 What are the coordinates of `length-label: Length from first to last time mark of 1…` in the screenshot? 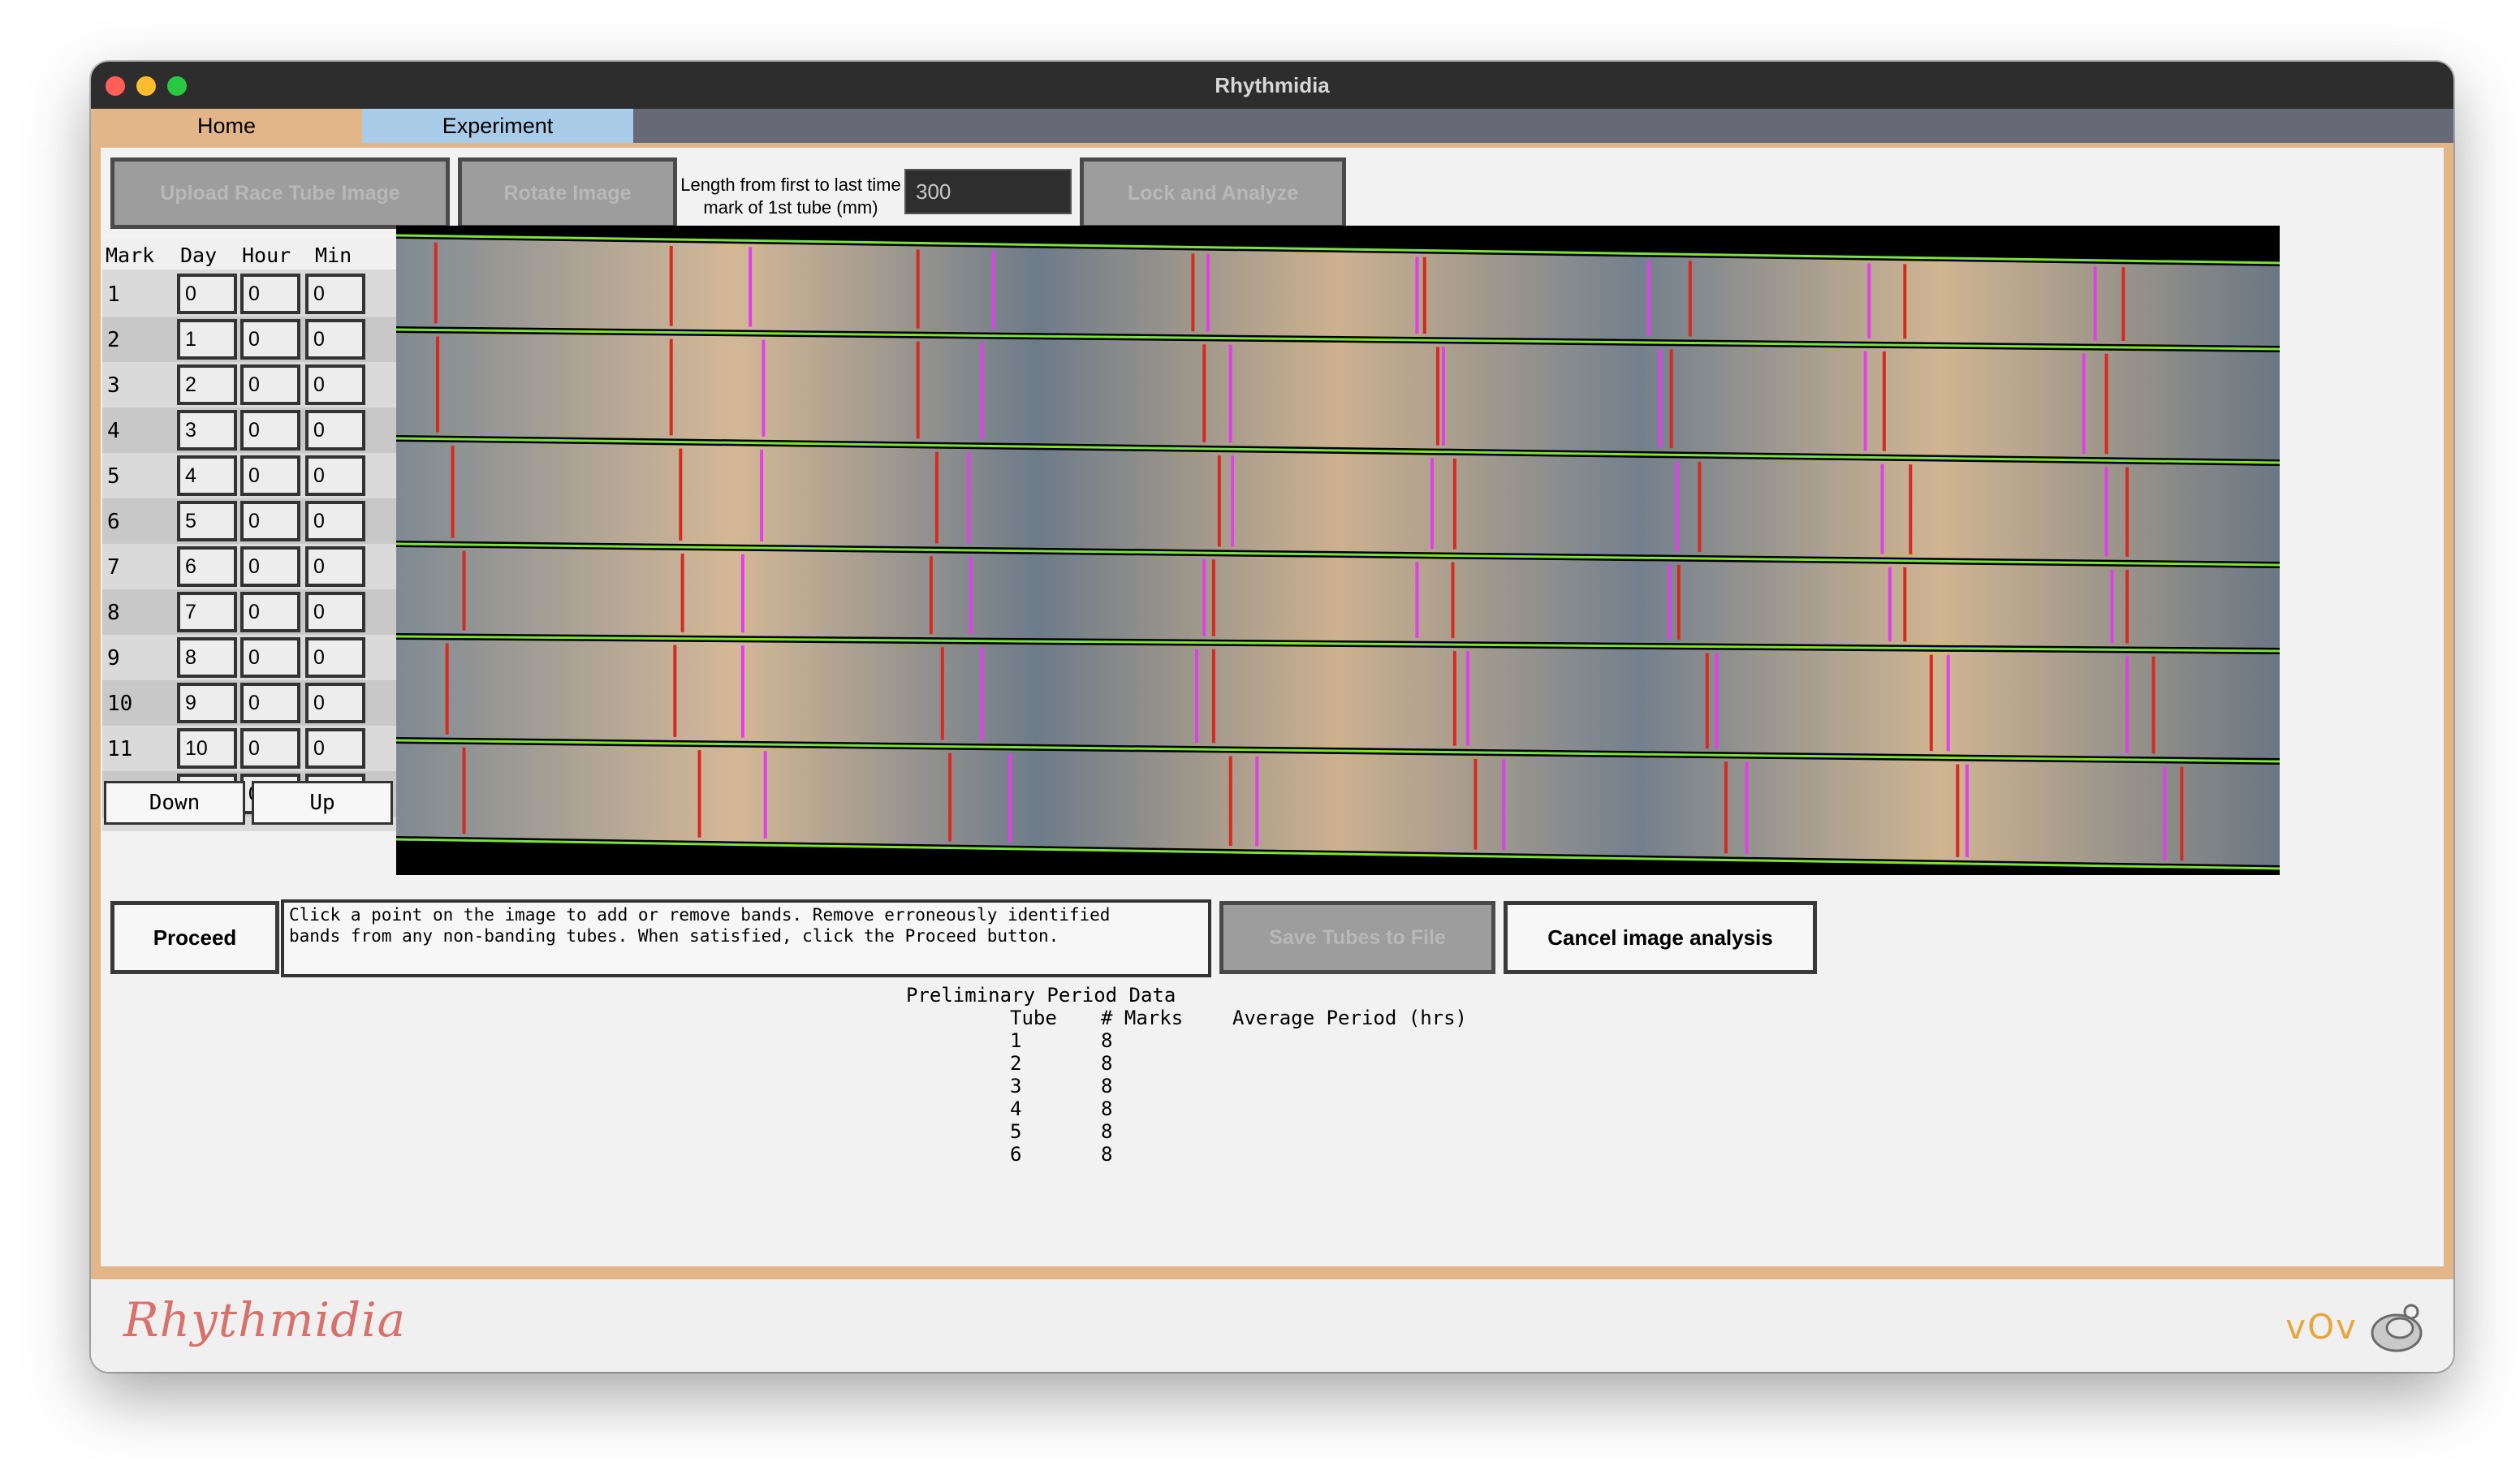 It's located at (790, 196).